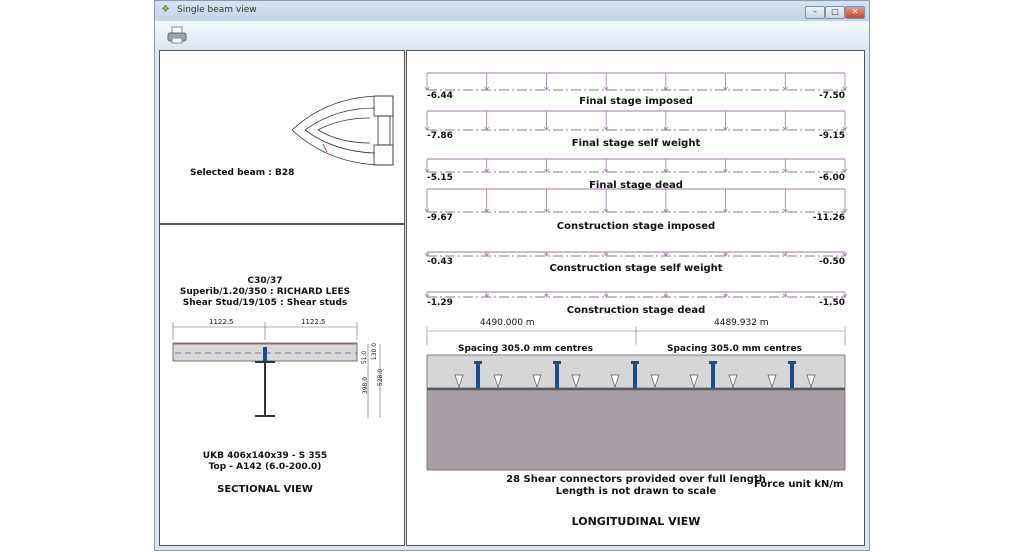 The width and height of the screenshot is (1024, 552). What do you see at coordinates (799, 484) in the screenshot?
I see `force-unit: Force unit kN/m` at bounding box center [799, 484].